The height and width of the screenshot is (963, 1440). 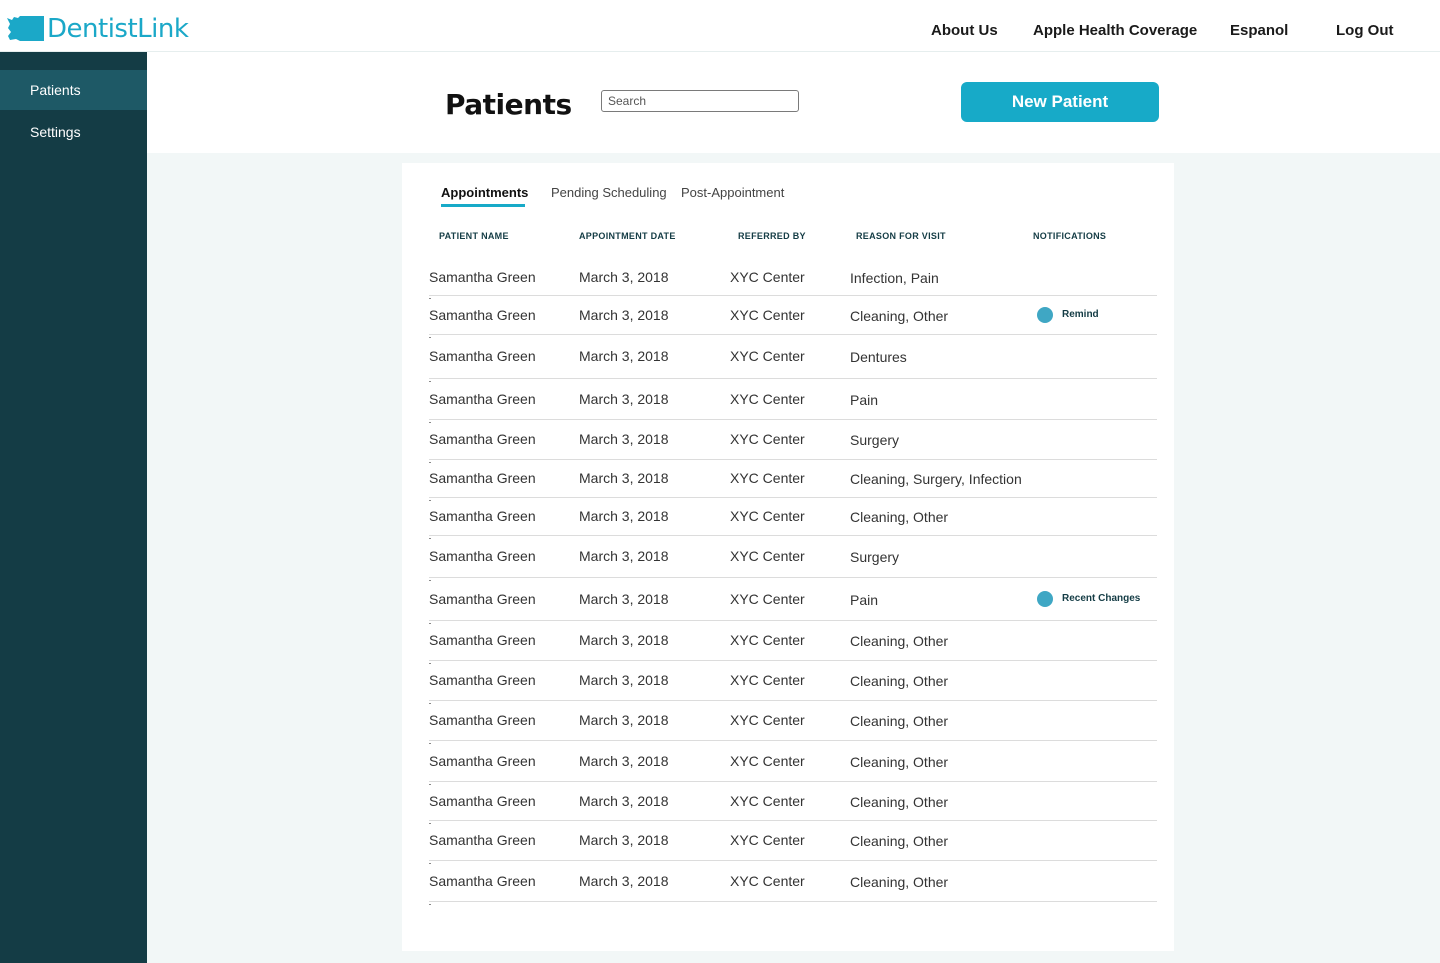 I want to click on column-header-patient-name: PATIENT NAME, so click(x=474, y=236).